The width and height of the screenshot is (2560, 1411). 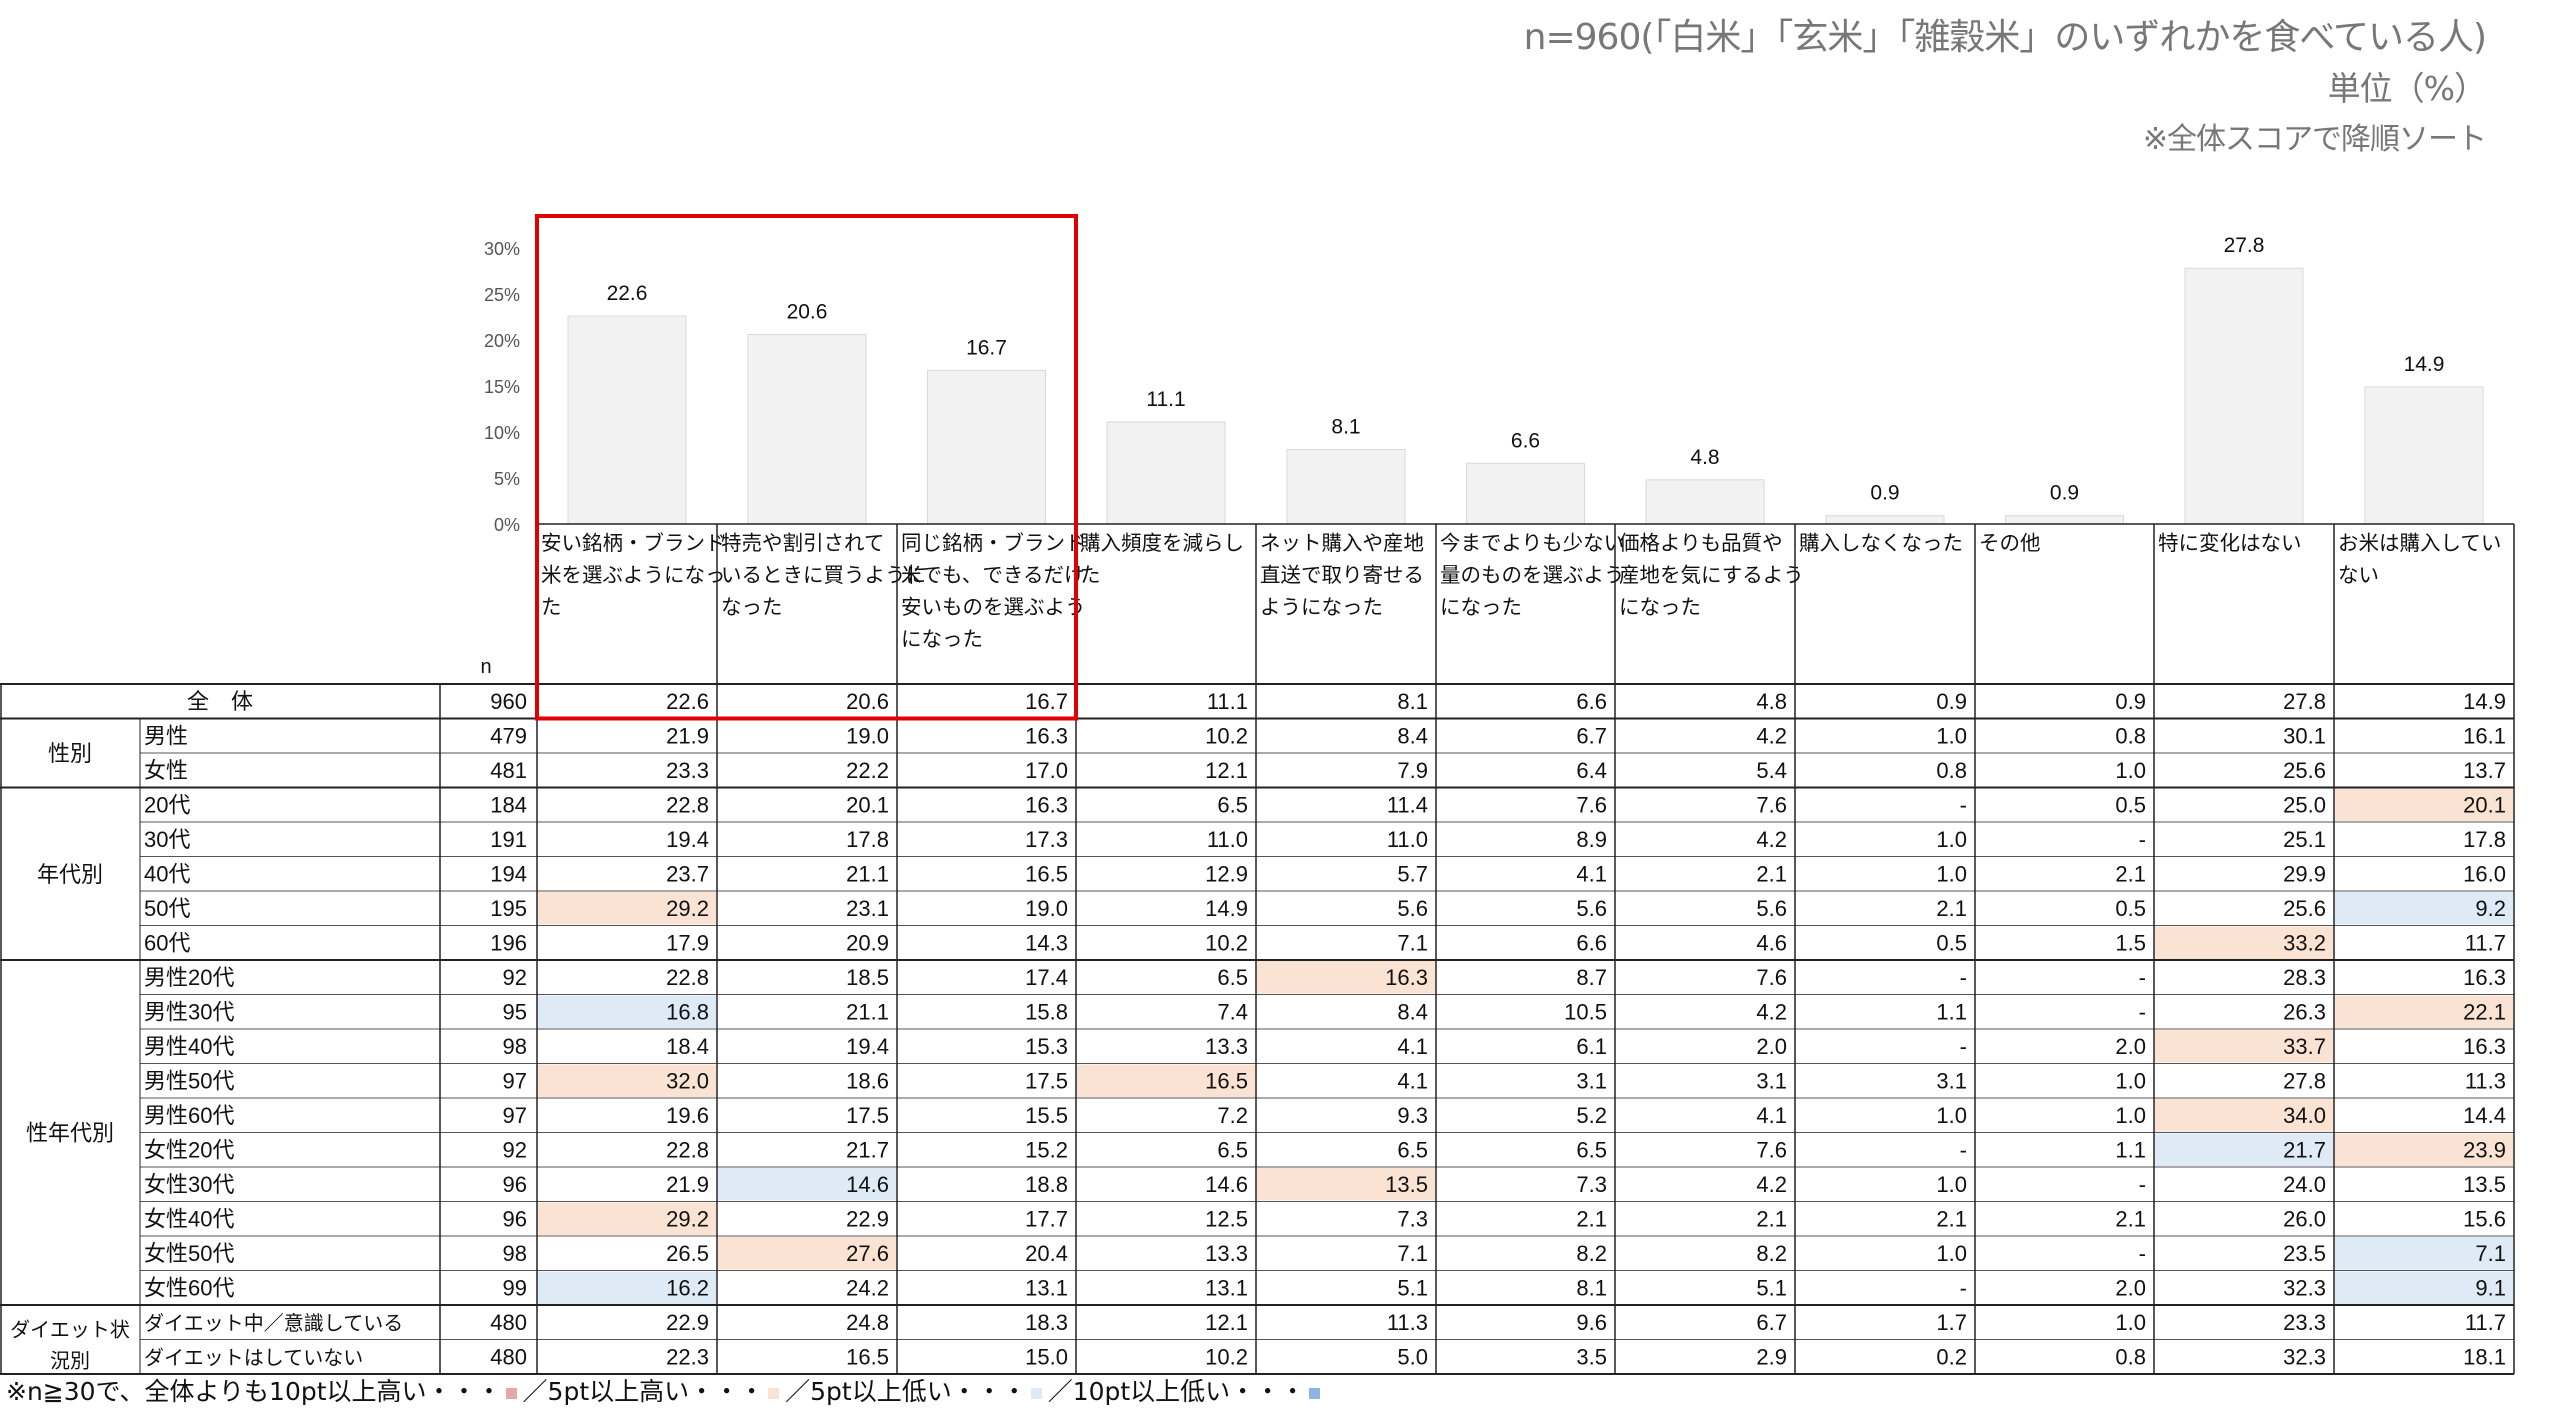 I want to click on table-cell-value: 11.0, so click(x=1407, y=839).